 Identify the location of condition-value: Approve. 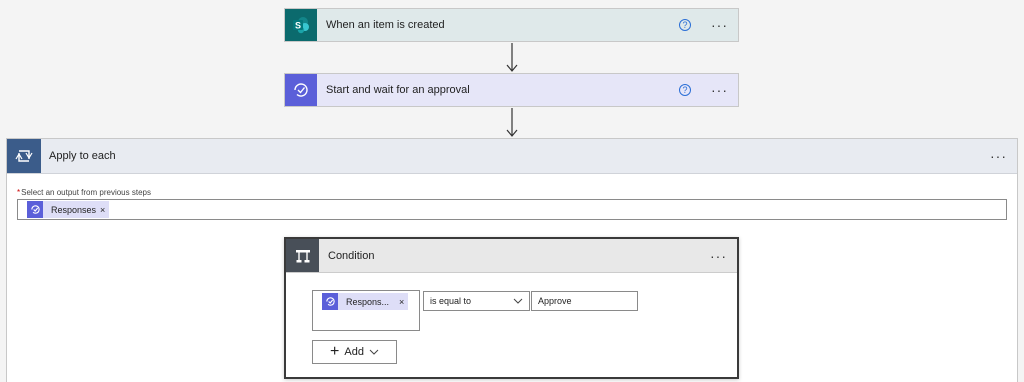
(555, 301).